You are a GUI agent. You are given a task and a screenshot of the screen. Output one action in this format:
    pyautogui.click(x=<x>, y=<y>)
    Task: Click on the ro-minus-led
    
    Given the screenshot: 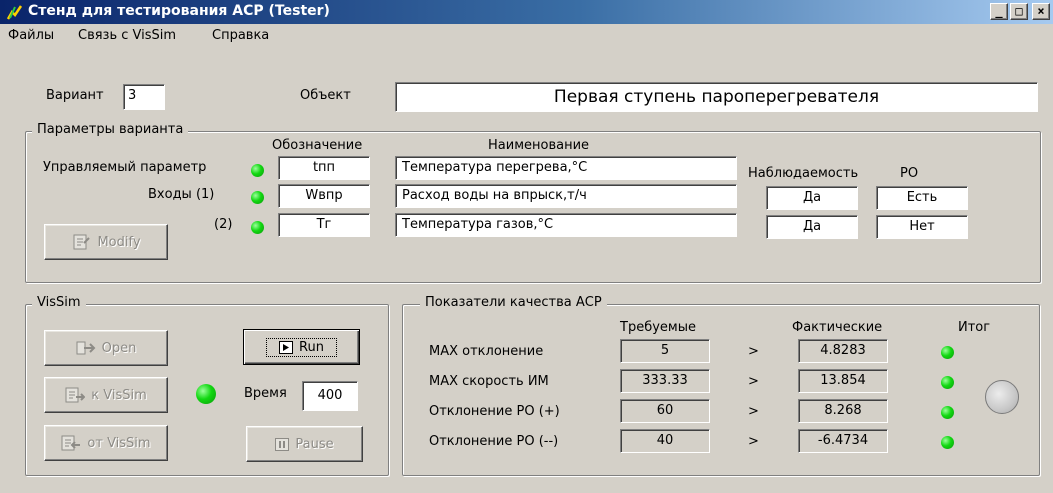 What is the action you would take?
    pyautogui.click(x=947, y=442)
    